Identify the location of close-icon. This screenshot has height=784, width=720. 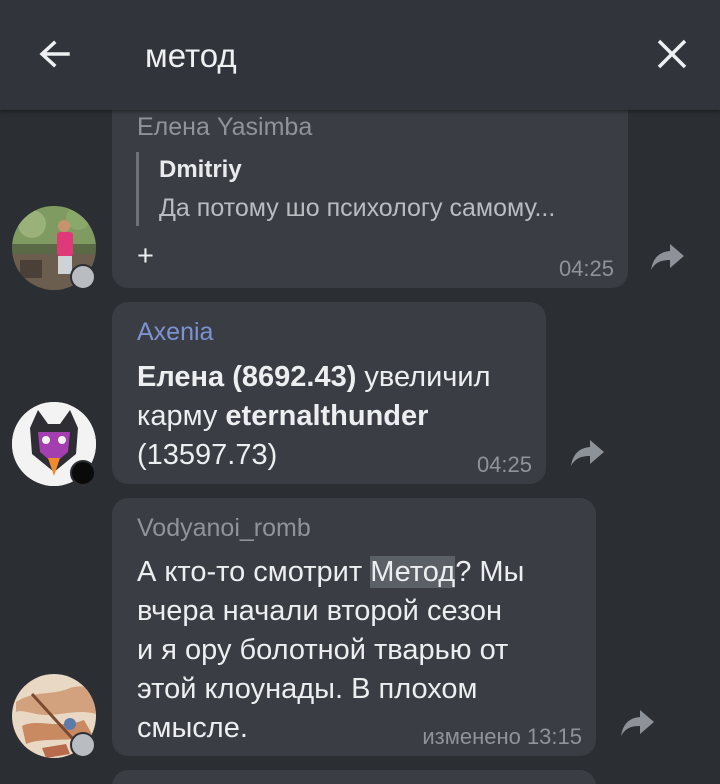
(672, 54).